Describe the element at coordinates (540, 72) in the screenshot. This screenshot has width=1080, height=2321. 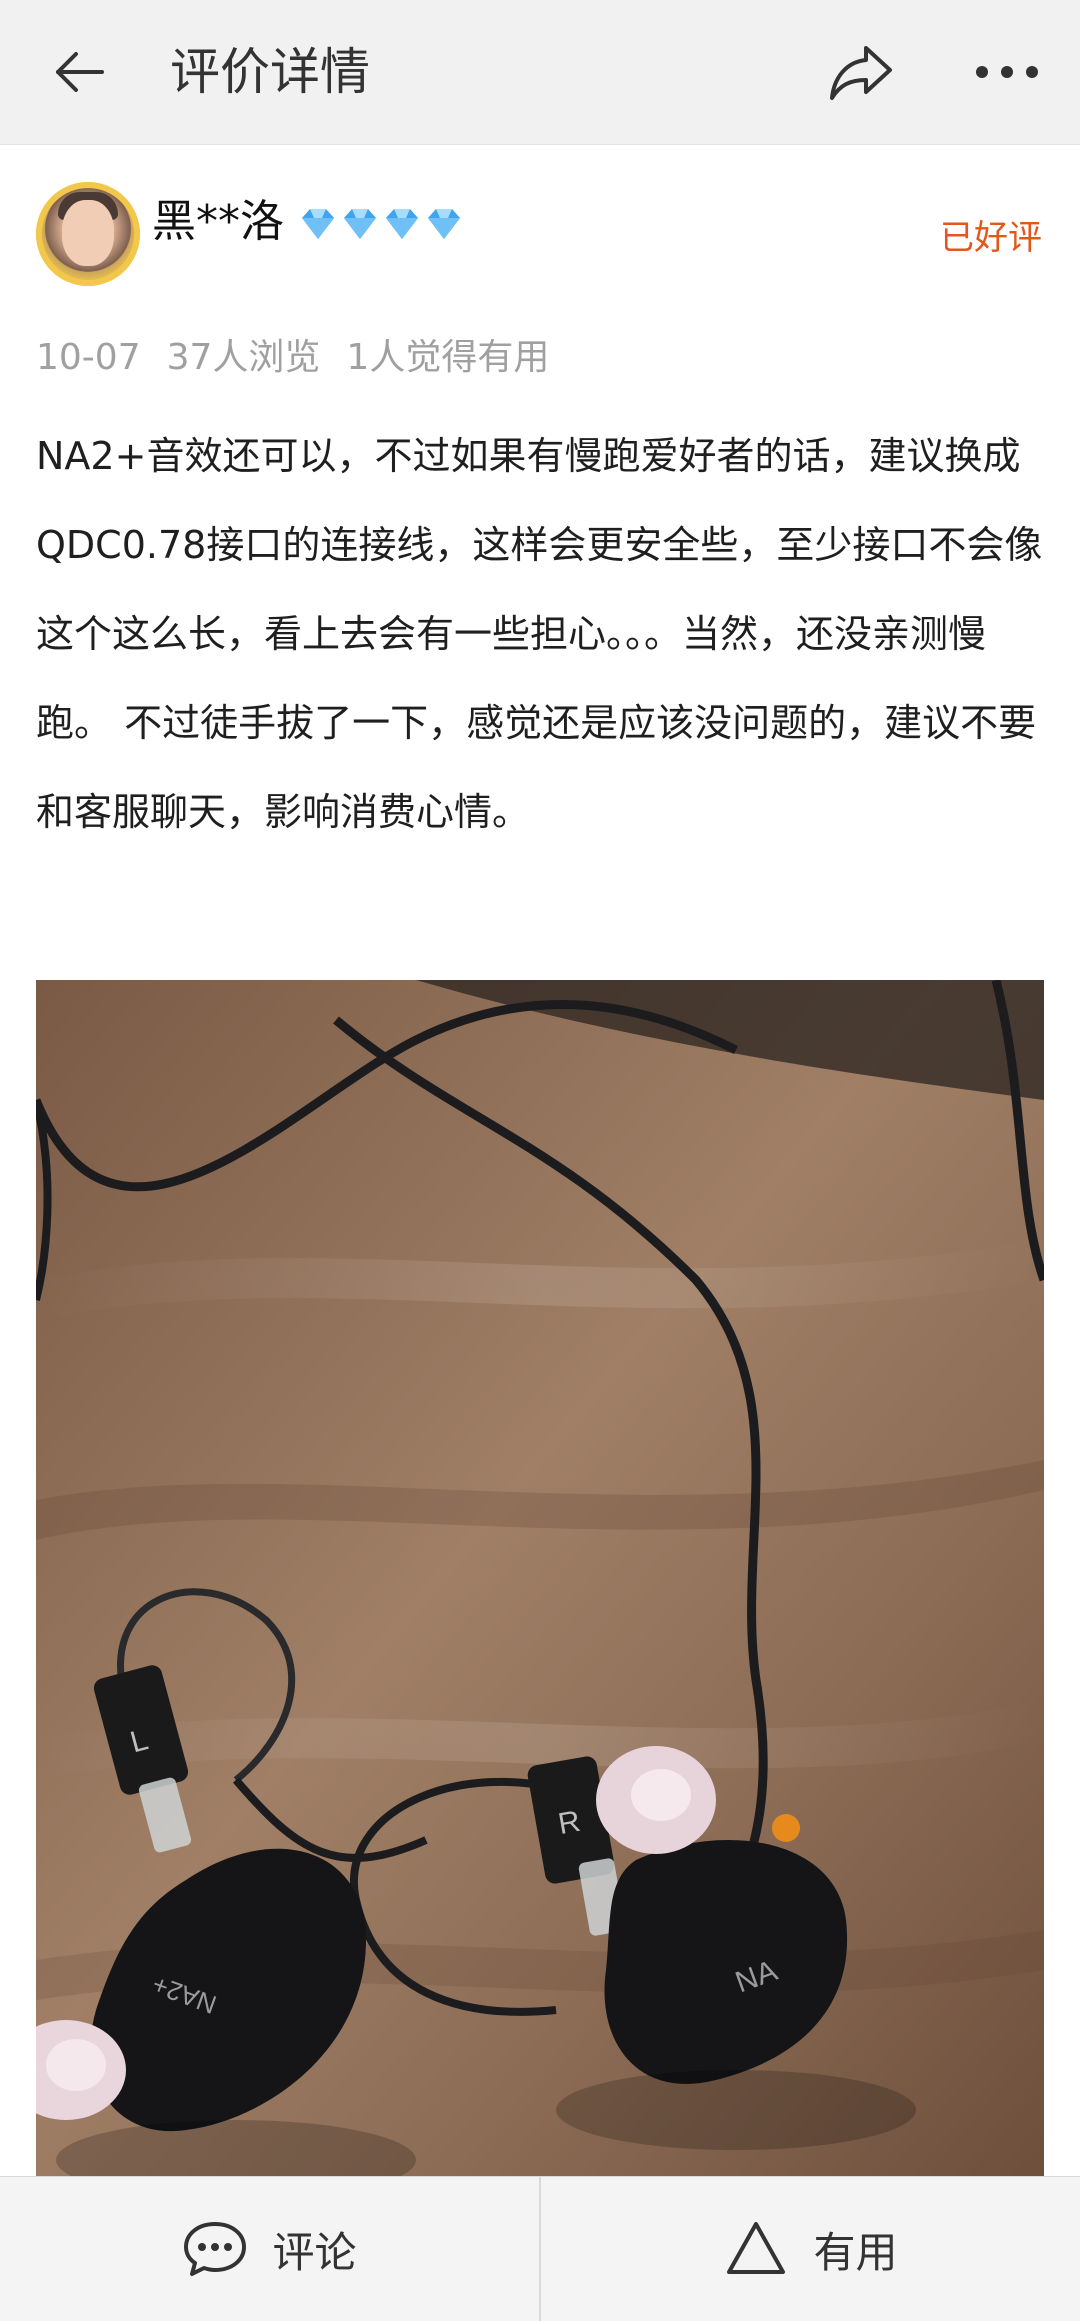
I see `top-navigation-bar: 评价详情` at that location.